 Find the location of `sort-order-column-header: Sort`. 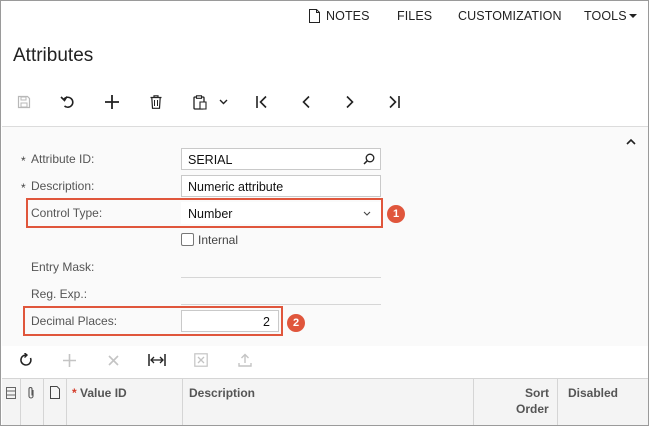

sort-order-column-header: Sort is located at coordinates (537, 393).